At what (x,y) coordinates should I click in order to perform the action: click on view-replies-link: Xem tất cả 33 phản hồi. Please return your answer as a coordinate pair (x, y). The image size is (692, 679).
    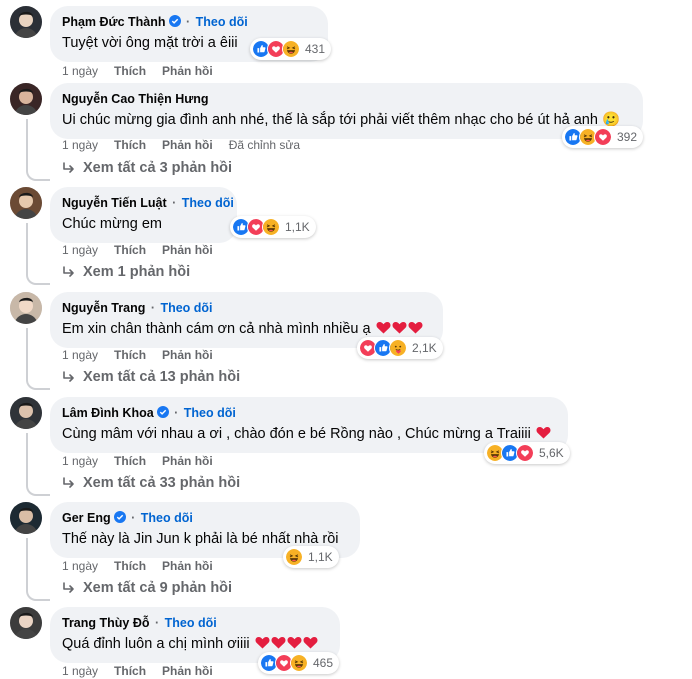
    Looking at the image, I should click on (151, 483).